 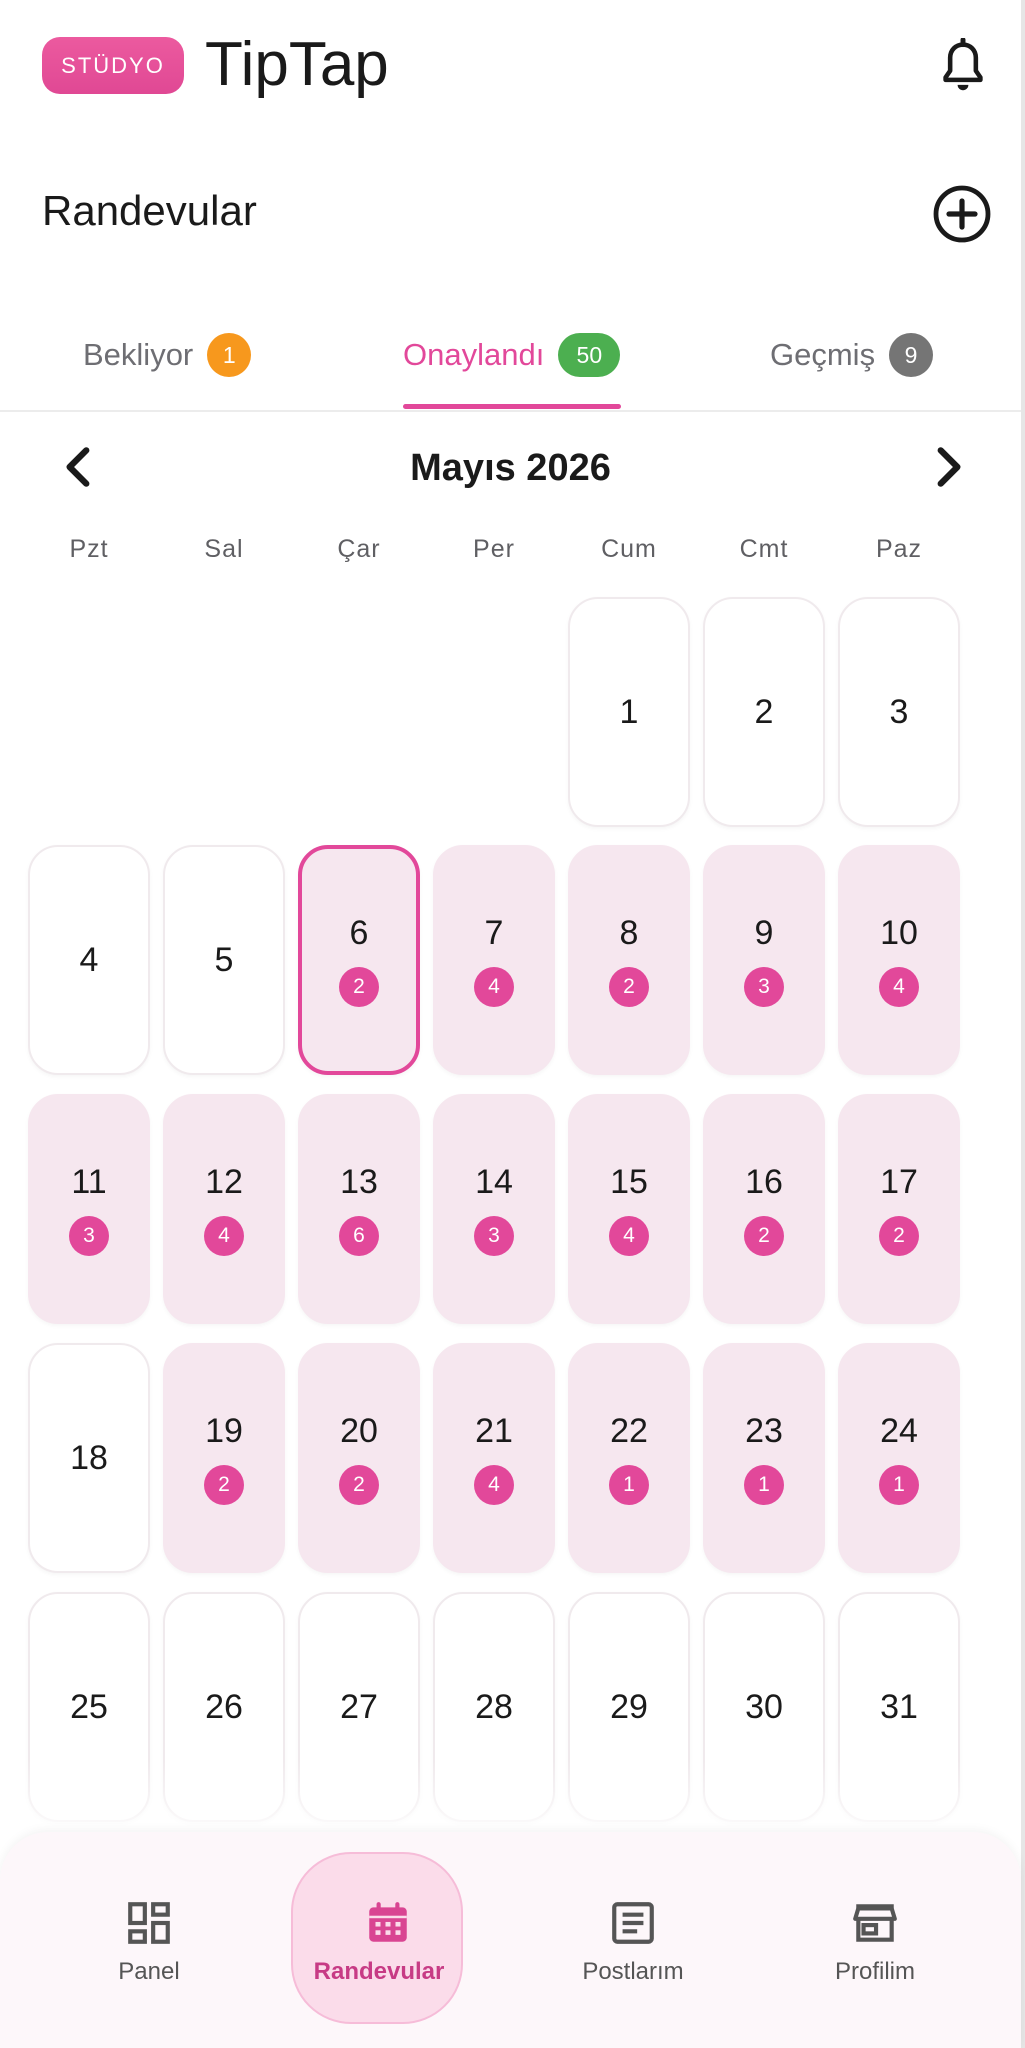 What do you see at coordinates (494, 549) in the screenshot?
I see `weekday-label: Per` at bounding box center [494, 549].